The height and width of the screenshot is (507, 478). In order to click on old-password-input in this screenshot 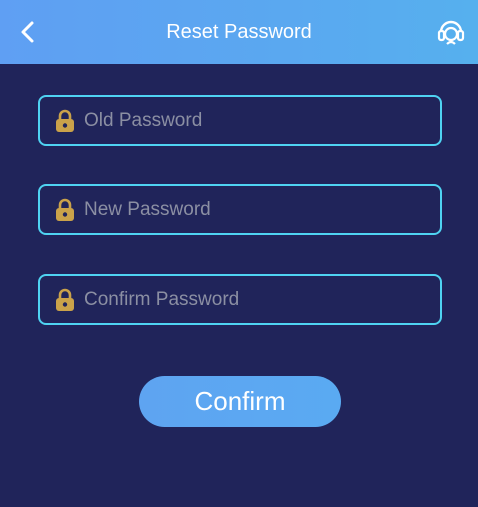, I will do `click(254, 120)`.